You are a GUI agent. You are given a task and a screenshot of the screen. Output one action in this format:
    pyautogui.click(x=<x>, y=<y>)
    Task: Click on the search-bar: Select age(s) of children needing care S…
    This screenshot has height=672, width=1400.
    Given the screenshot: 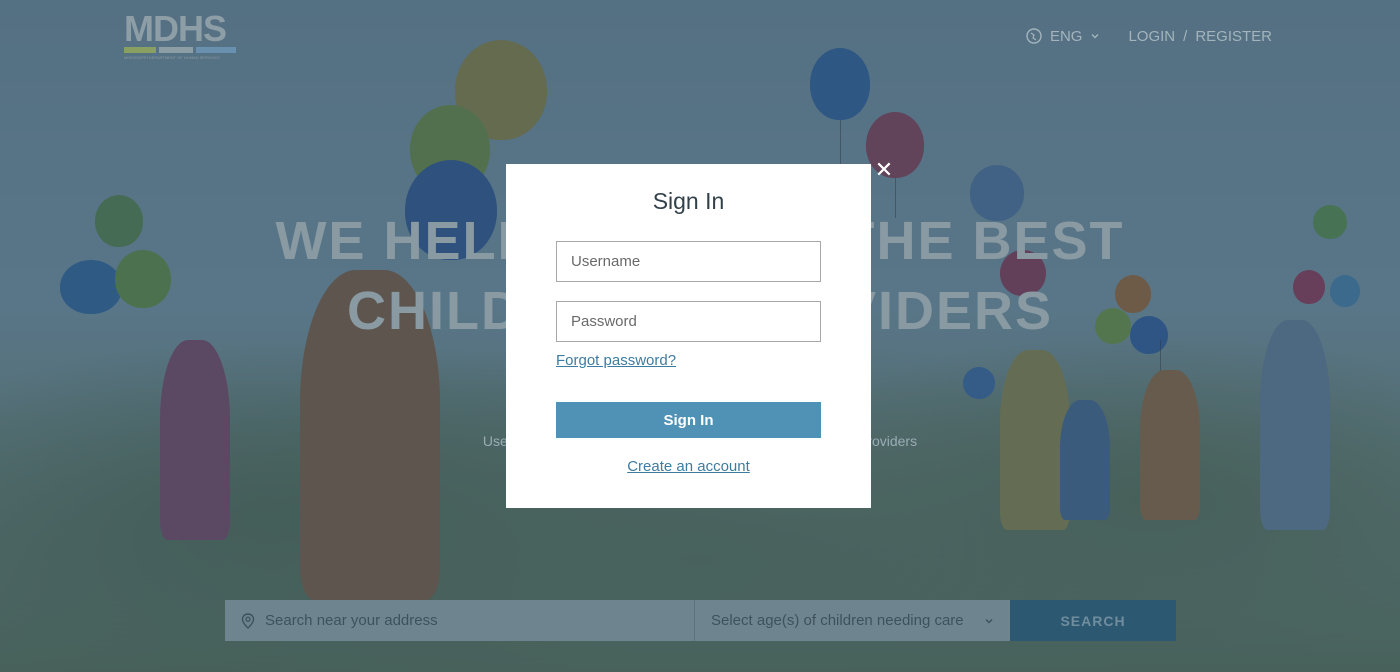 What is the action you would take?
    pyautogui.click(x=700, y=620)
    